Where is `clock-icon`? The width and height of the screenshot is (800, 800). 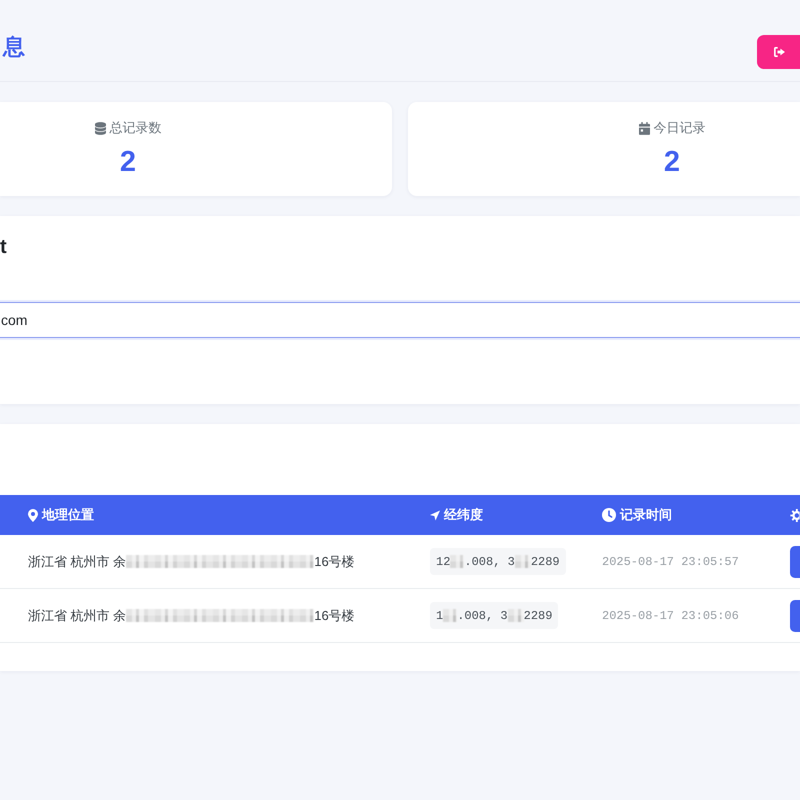 clock-icon is located at coordinates (609, 515).